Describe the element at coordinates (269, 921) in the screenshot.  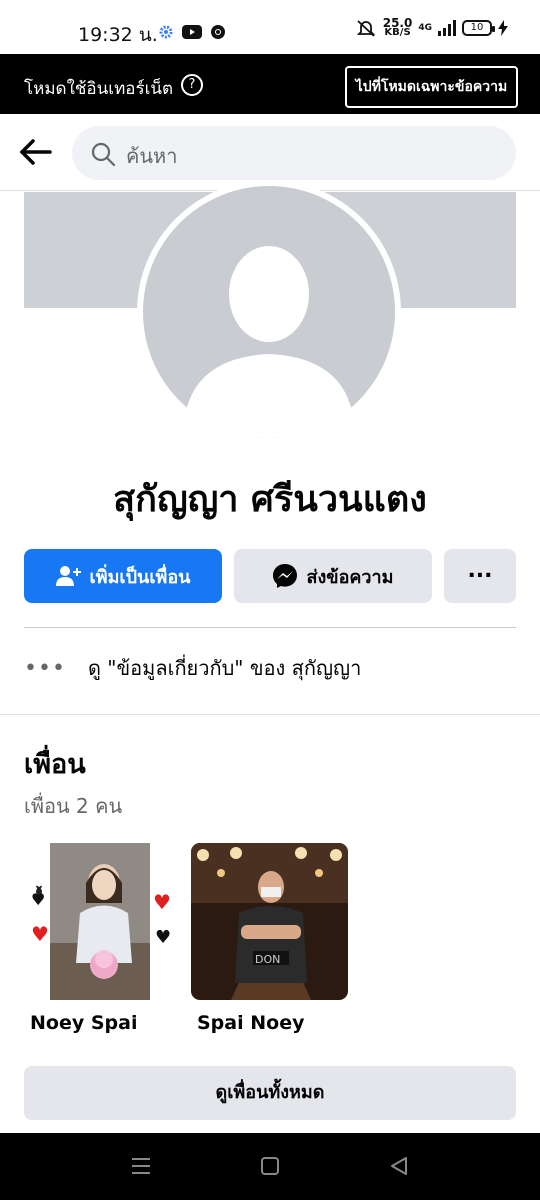
I see `friend-photo: DON` at that location.